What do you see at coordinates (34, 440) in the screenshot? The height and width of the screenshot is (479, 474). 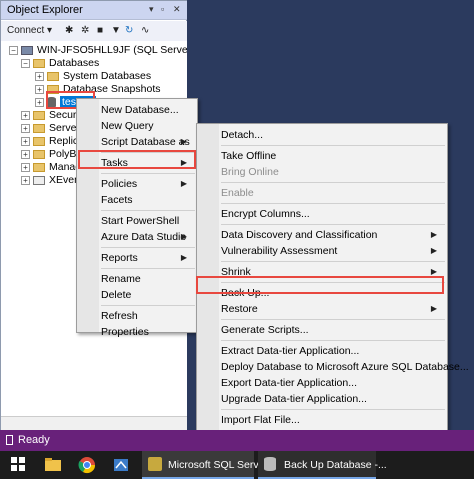 I see `status-text: Ready` at bounding box center [34, 440].